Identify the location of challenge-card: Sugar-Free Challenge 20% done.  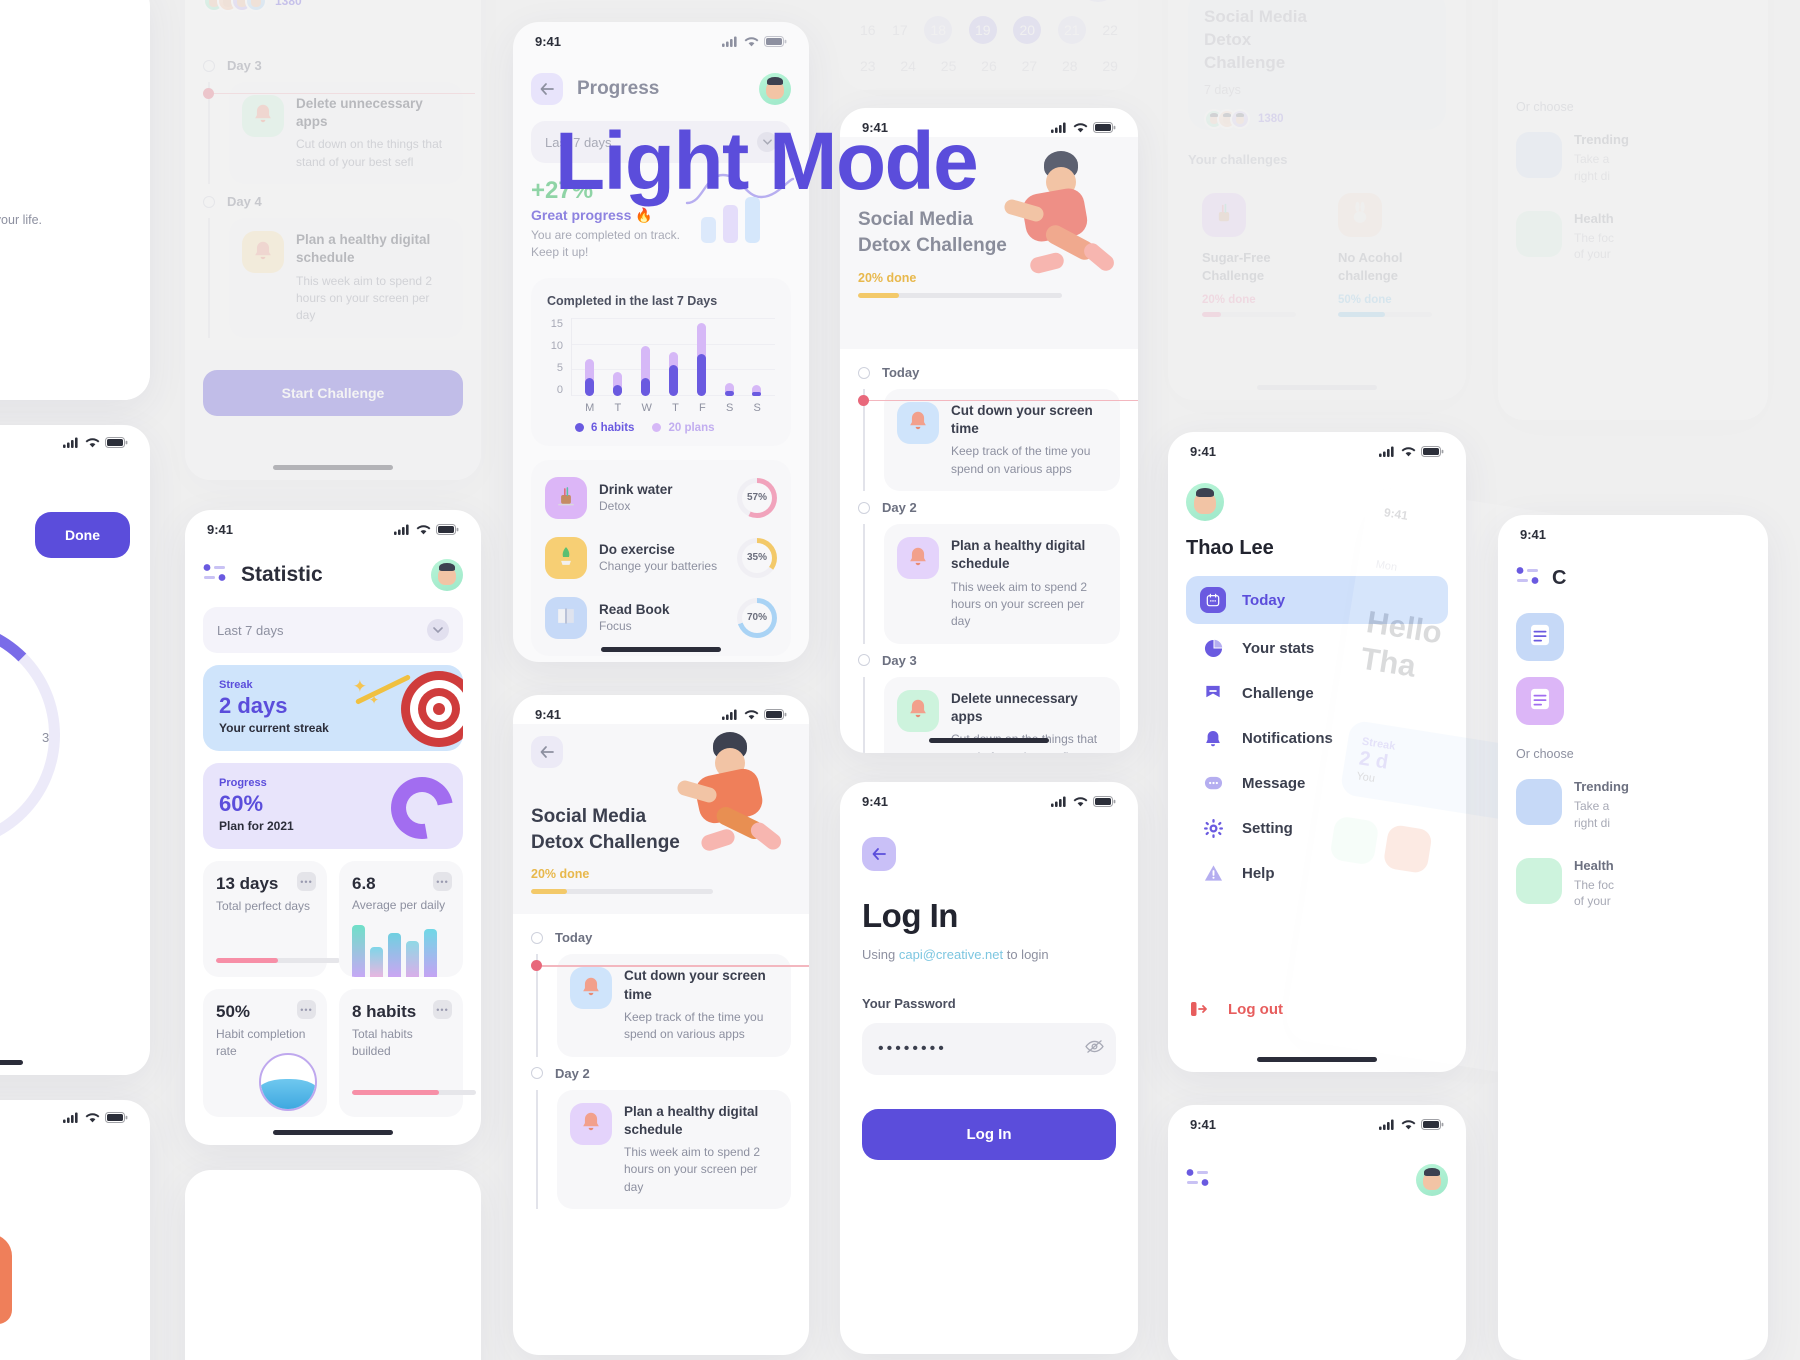
(1249, 255).